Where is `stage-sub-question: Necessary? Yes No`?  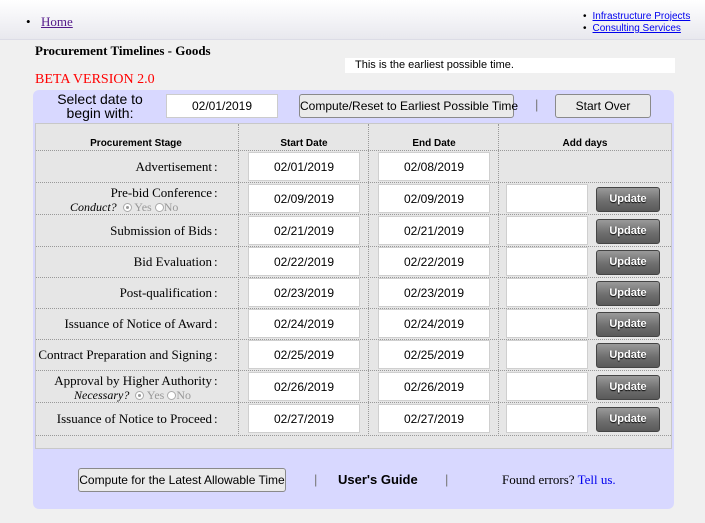 stage-sub-question: Necessary? Yes No is located at coordinates (132, 395).